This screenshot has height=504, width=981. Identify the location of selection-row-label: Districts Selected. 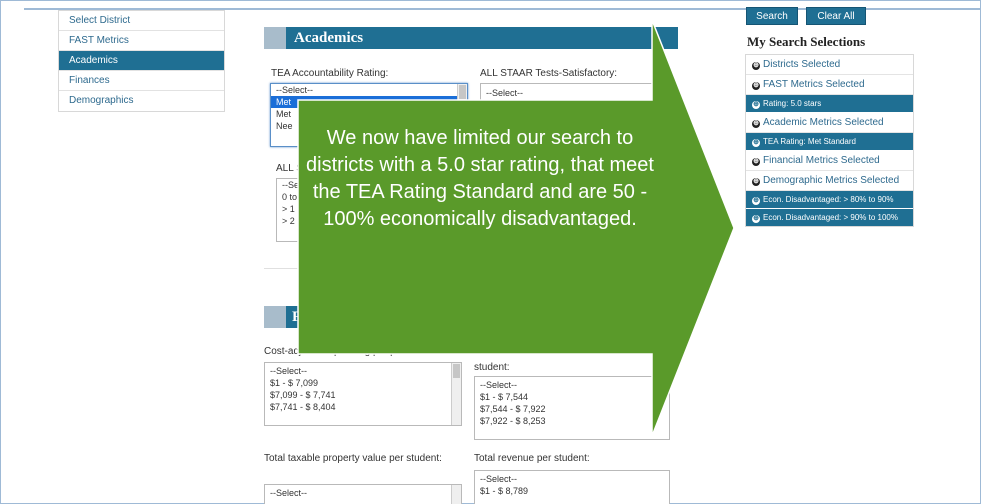
(802, 64).